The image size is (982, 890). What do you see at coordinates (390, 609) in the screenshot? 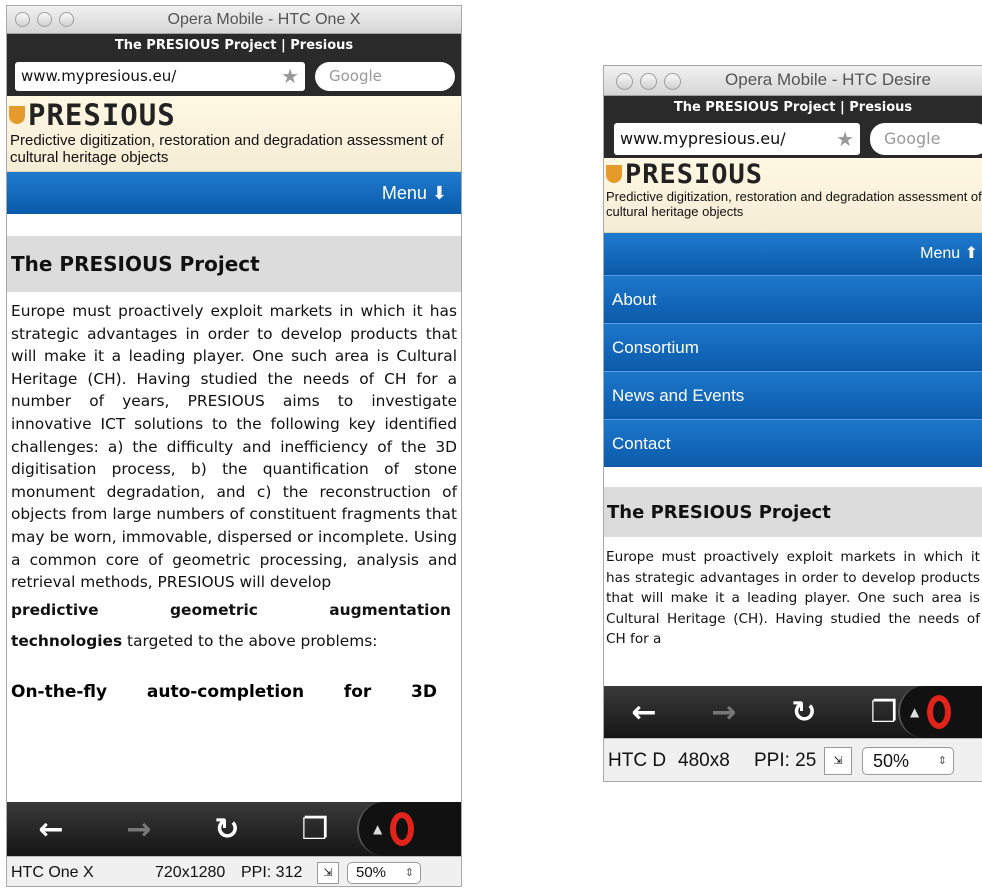
I see `bold-word: augmentation` at bounding box center [390, 609].